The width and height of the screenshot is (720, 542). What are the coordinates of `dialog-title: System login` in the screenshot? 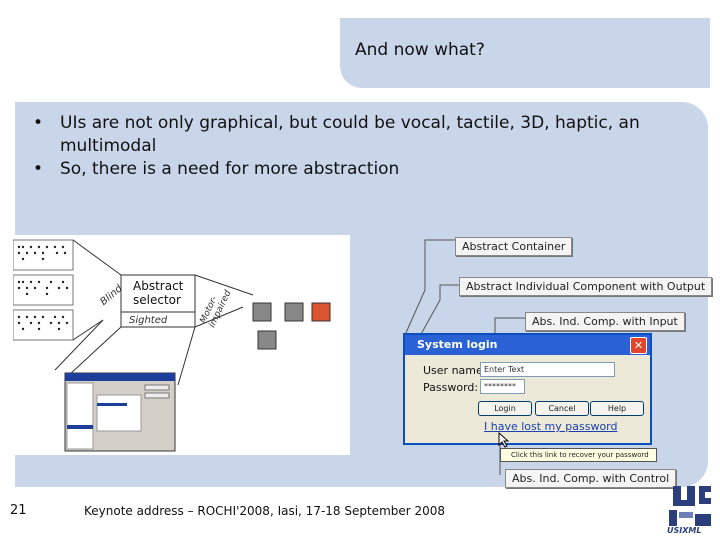 It's located at (457, 344).